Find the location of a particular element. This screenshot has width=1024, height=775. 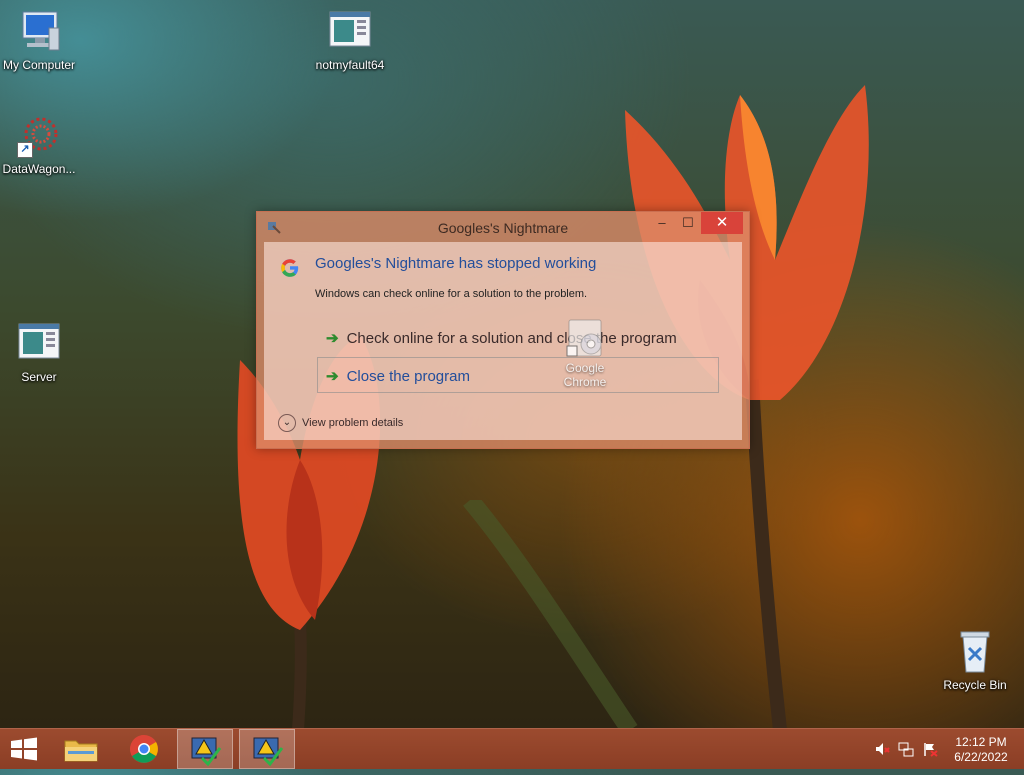

folder-icon is located at coordinates (81, 751).